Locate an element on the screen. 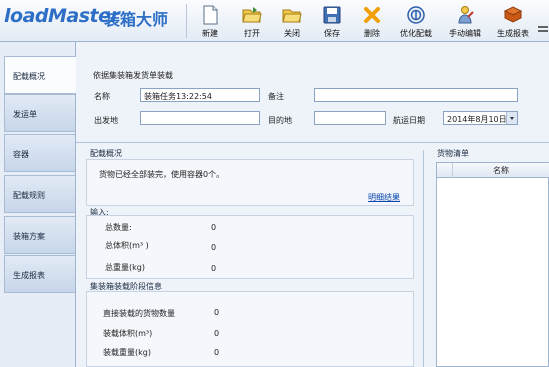 Image resolution: width=549 pixels, height=367 pixels. load-weight-value: 0 is located at coordinates (217, 352).